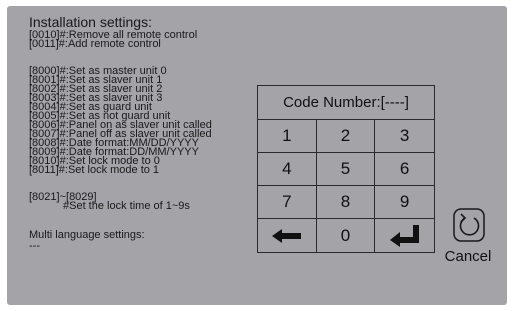  I want to click on cancel-button: Cancel, so click(468, 240).